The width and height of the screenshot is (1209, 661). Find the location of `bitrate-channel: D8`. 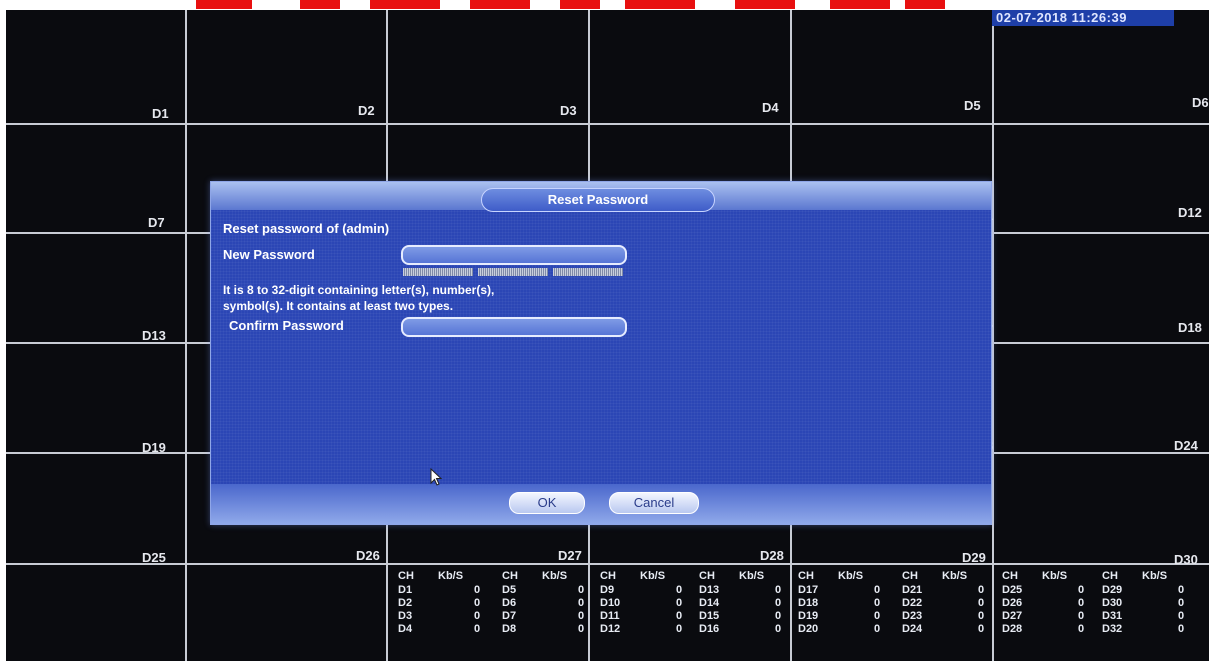

bitrate-channel: D8 is located at coordinates (509, 629).